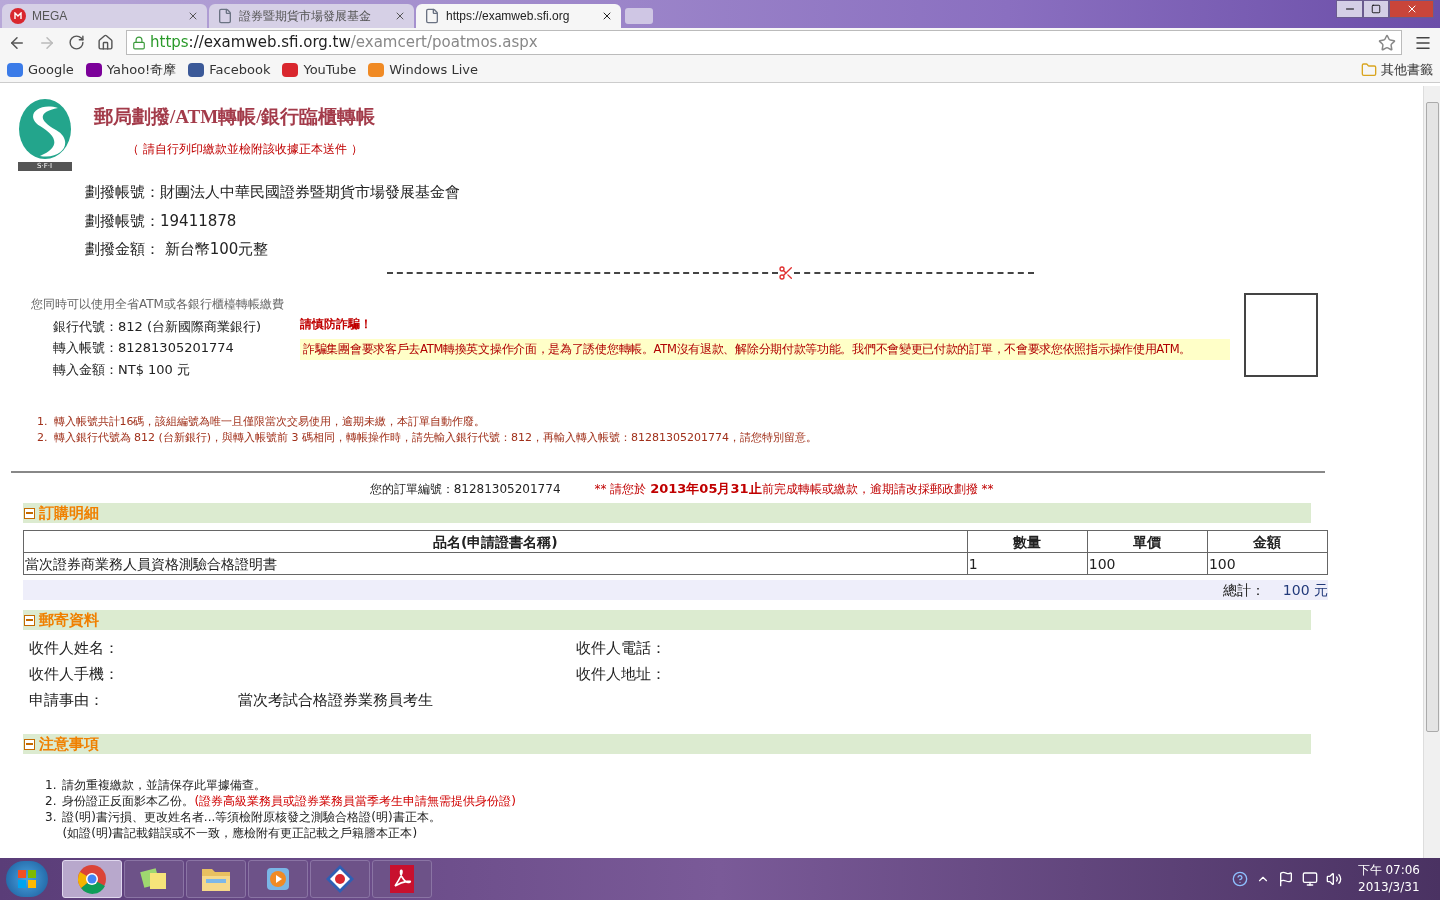 The image size is (1440, 900). What do you see at coordinates (1239, 879) in the screenshot?
I see `help-icon` at bounding box center [1239, 879].